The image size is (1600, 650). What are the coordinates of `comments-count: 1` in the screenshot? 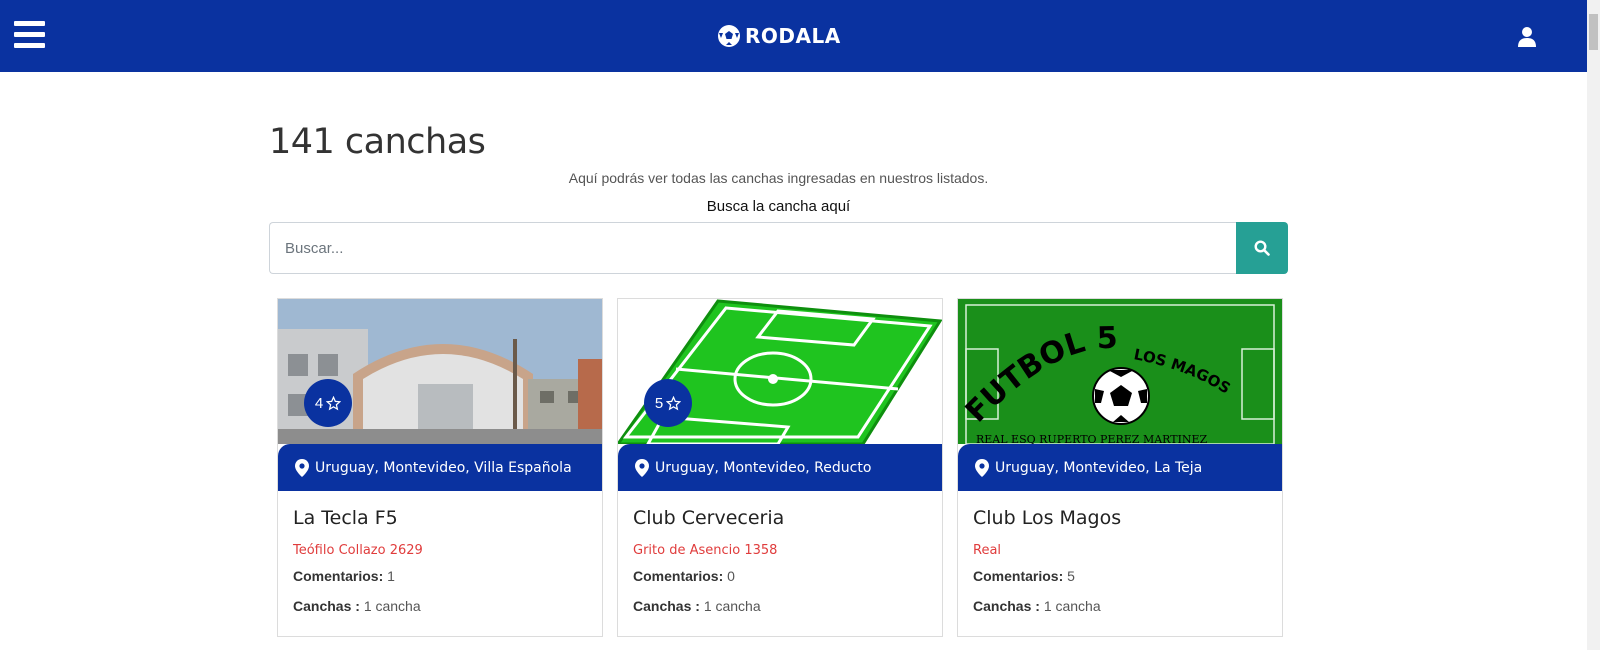 It's located at (391, 576).